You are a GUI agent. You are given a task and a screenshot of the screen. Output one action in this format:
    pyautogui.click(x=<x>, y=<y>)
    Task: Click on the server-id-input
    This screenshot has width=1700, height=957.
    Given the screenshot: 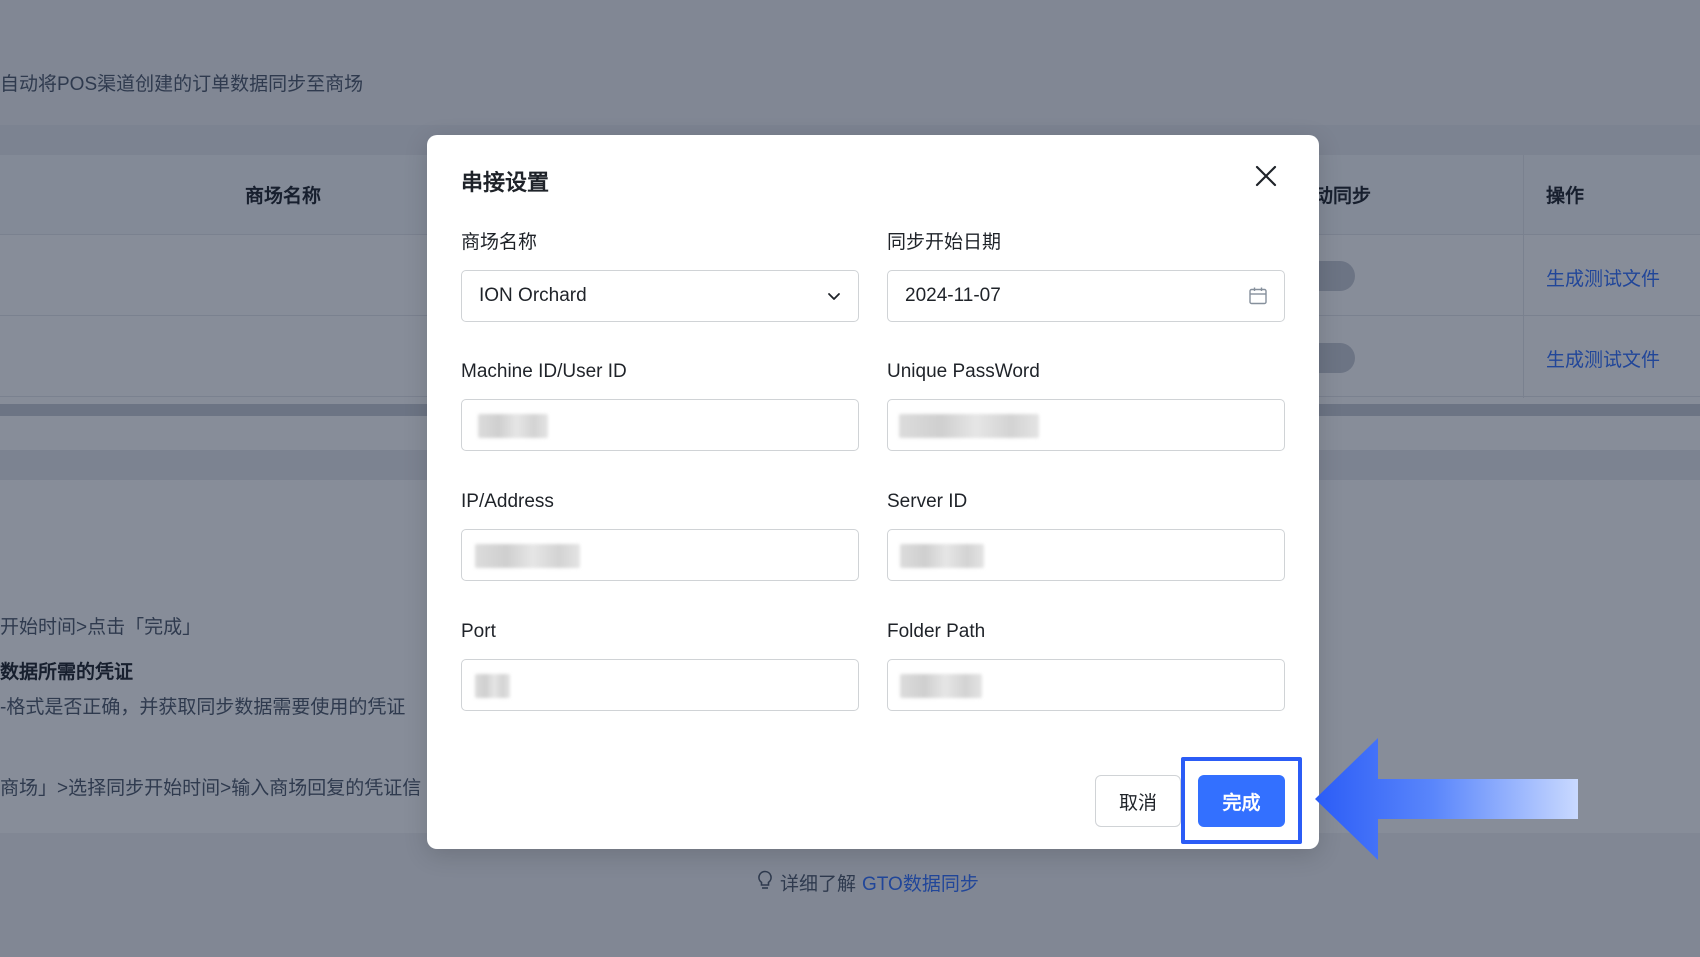 What is the action you would take?
    pyautogui.click(x=1086, y=555)
    